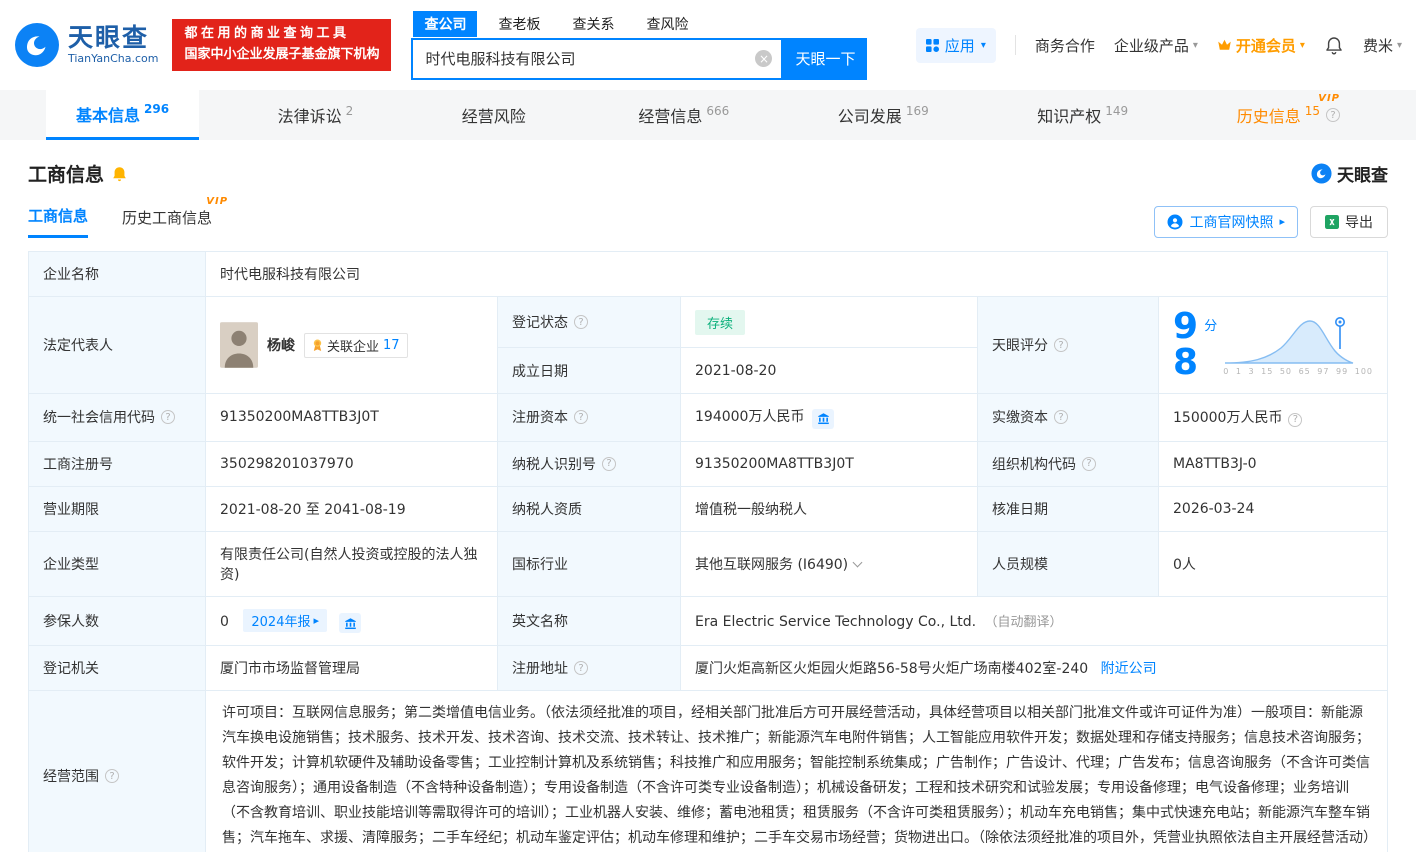 The image size is (1416, 852). Describe the element at coordinates (829, 563) in the screenshot. I see `industry-value-cell: 其他互联网服务 (I6490)` at that location.